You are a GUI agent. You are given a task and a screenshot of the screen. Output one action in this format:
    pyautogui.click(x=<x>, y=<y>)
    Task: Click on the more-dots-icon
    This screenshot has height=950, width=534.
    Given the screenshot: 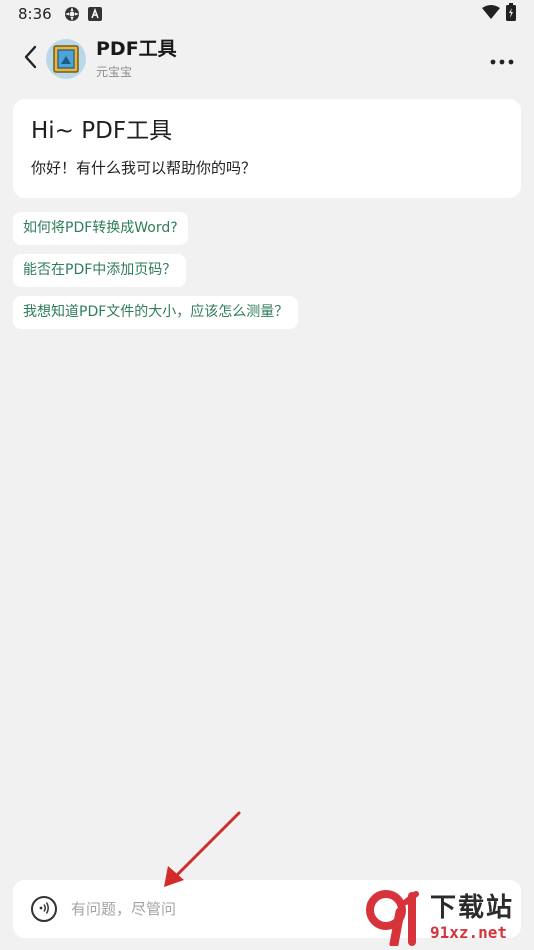 What is the action you would take?
    pyautogui.click(x=502, y=59)
    